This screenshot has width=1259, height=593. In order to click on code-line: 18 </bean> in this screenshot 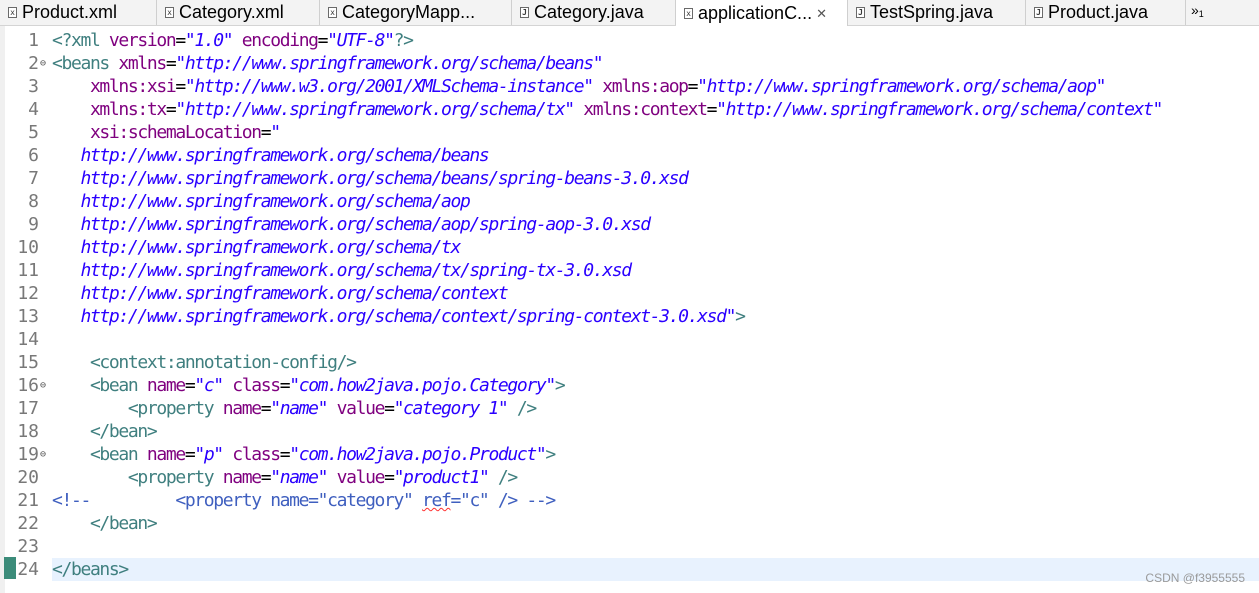, I will do `click(629, 431)`.